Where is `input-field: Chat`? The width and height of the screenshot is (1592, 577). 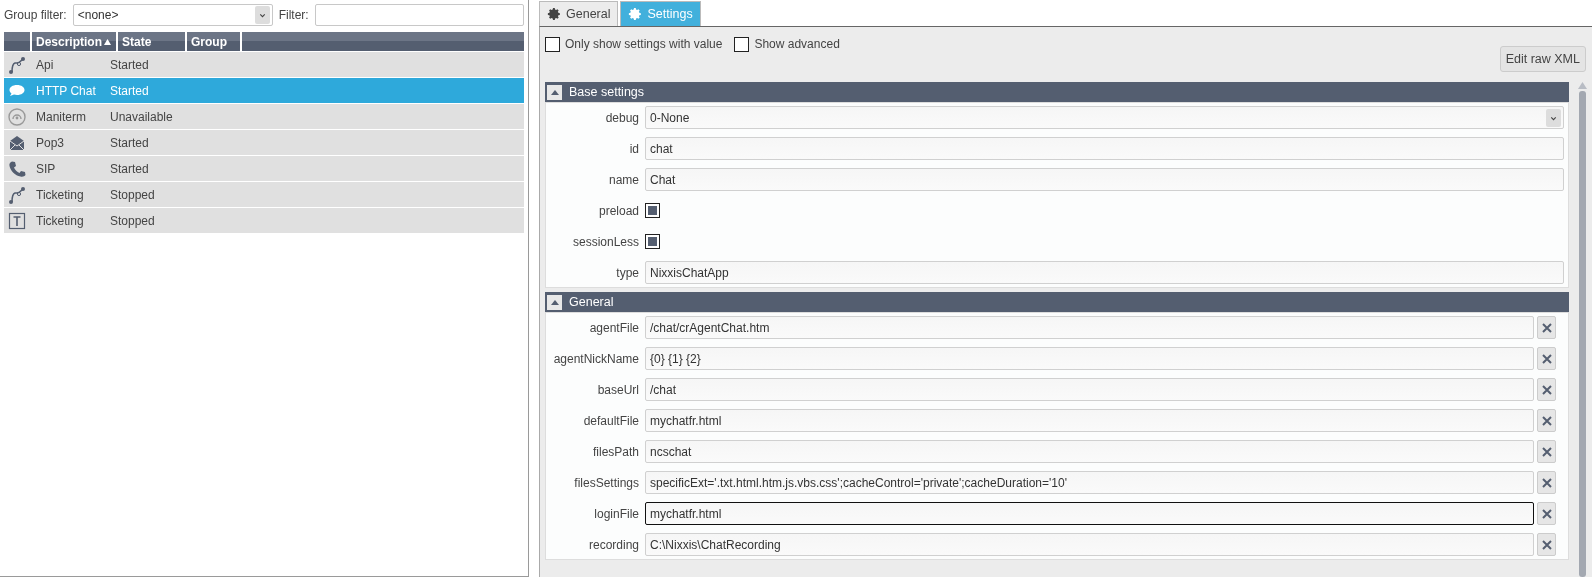
input-field: Chat is located at coordinates (1104, 179).